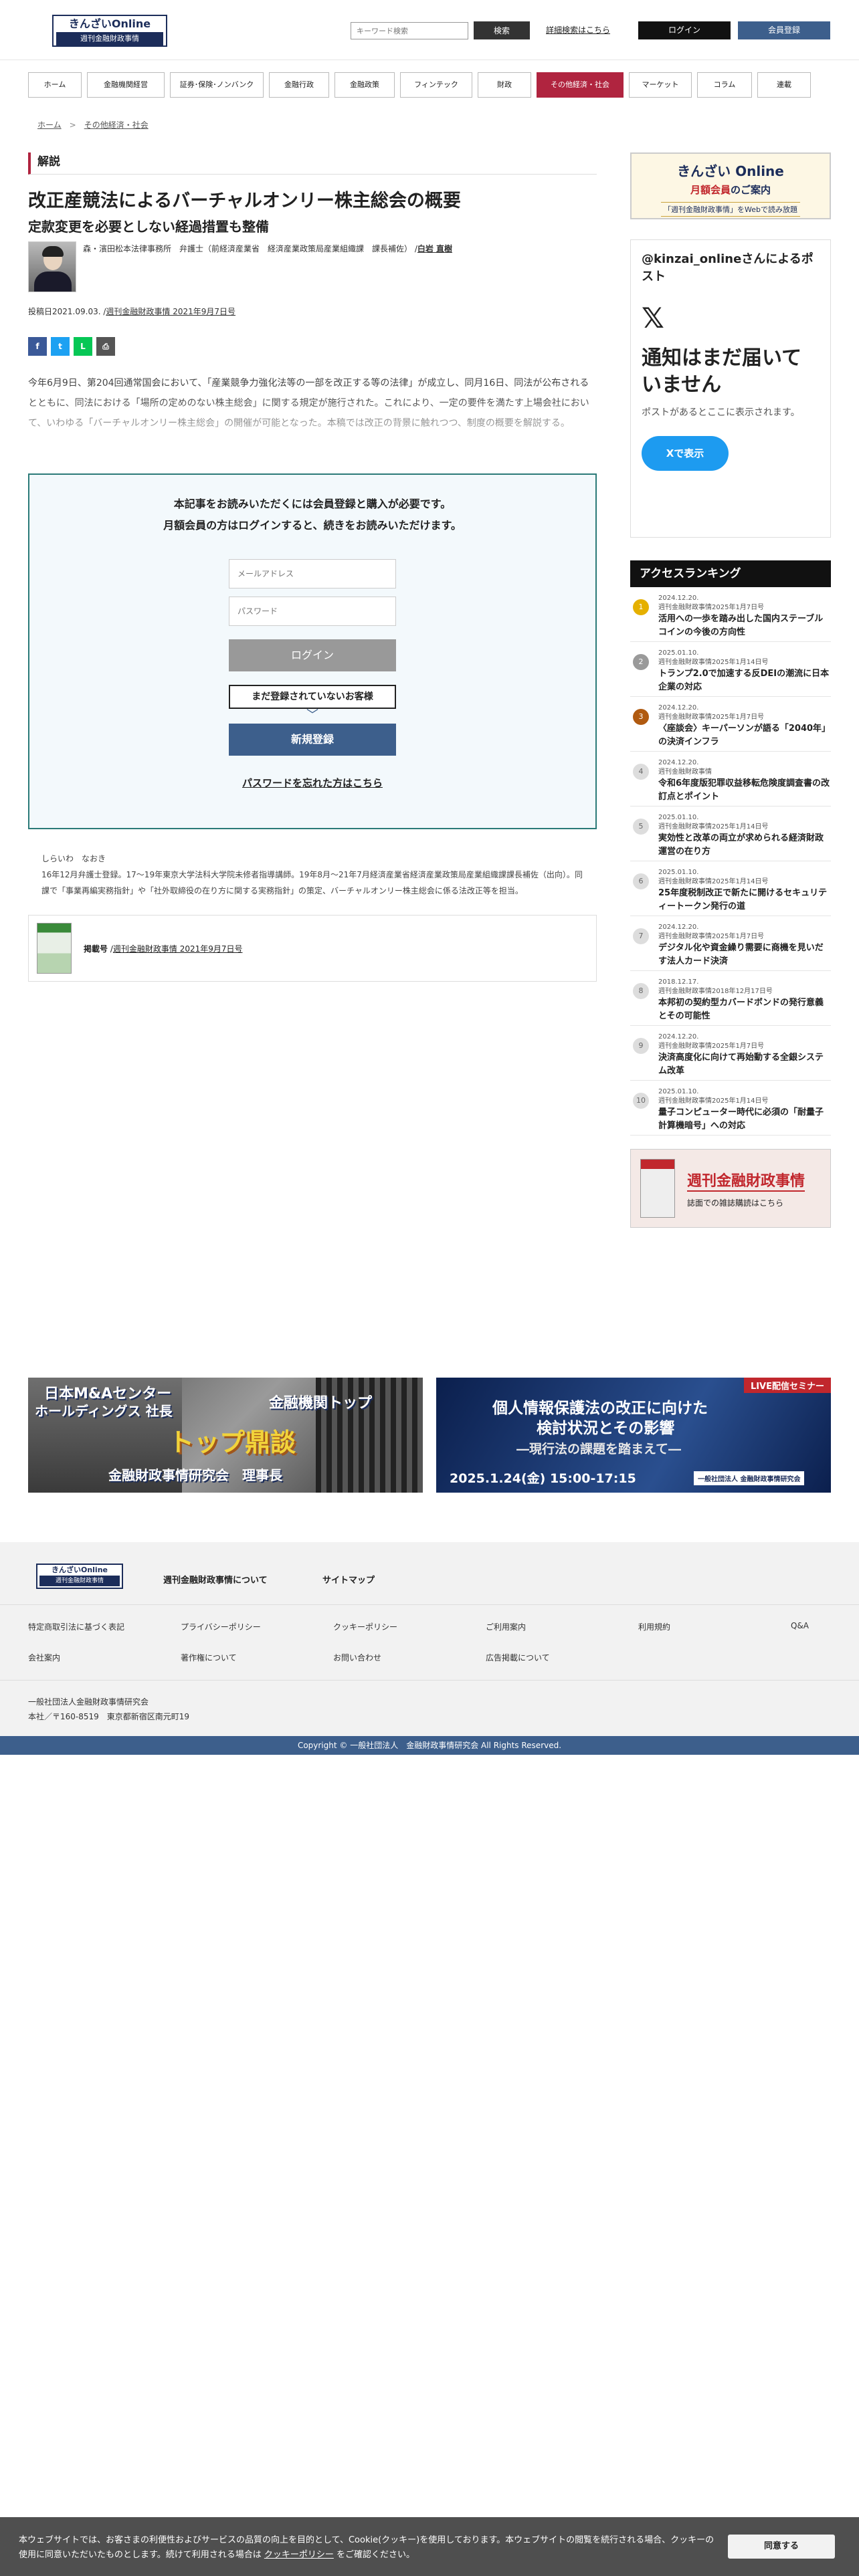  What do you see at coordinates (312, 740) in the screenshot?
I see `paywall-register-button: 新規登録` at bounding box center [312, 740].